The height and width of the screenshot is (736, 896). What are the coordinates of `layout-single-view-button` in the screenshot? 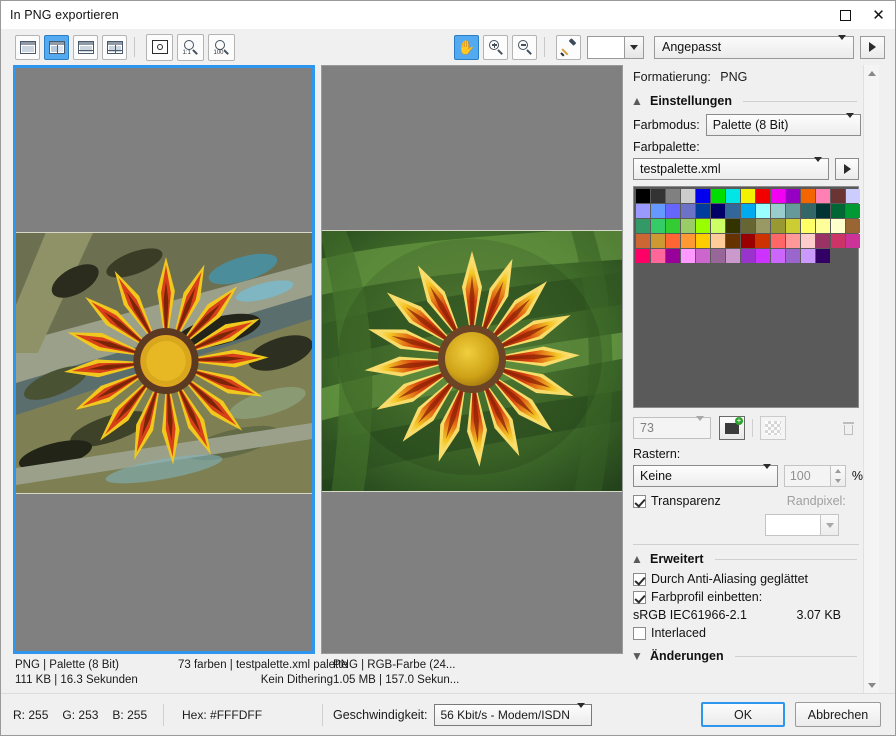 It's located at (27, 47).